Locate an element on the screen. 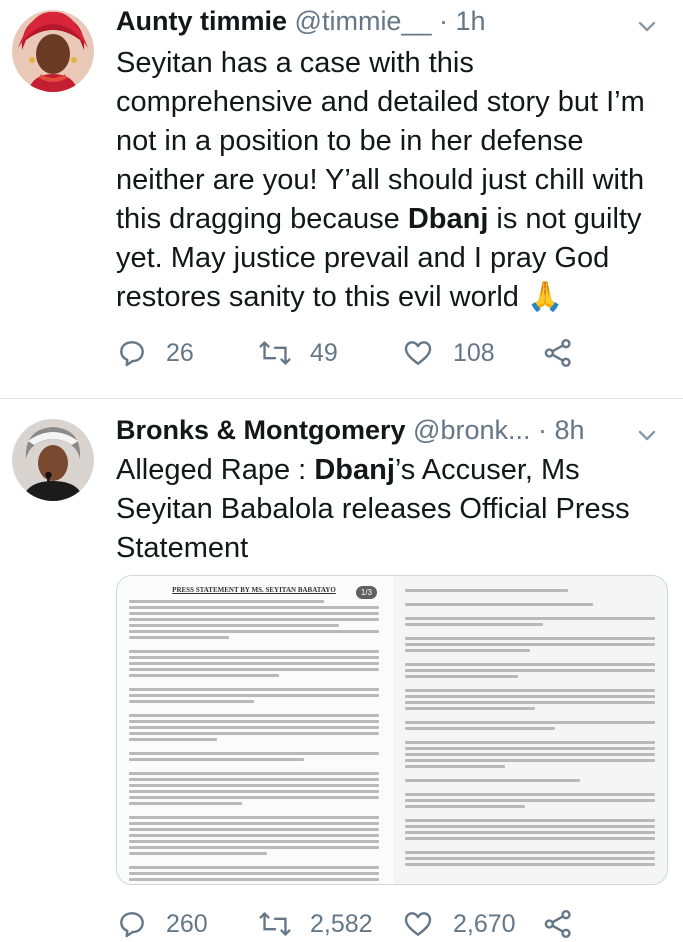 This screenshot has height=942, width=683. like-button: 2,670 is located at coordinates (458, 923).